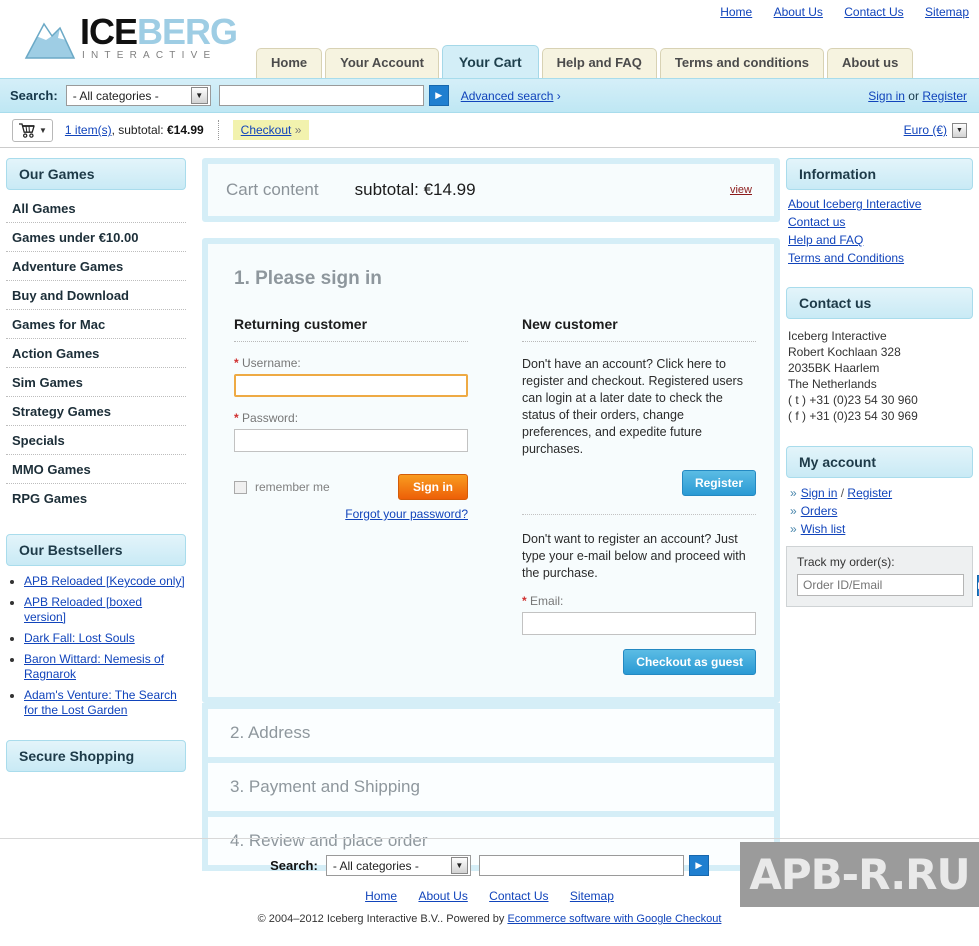 The height and width of the screenshot is (946, 979). What do you see at coordinates (718, 483) in the screenshot?
I see `register-button: Register` at bounding box center [718, 483].